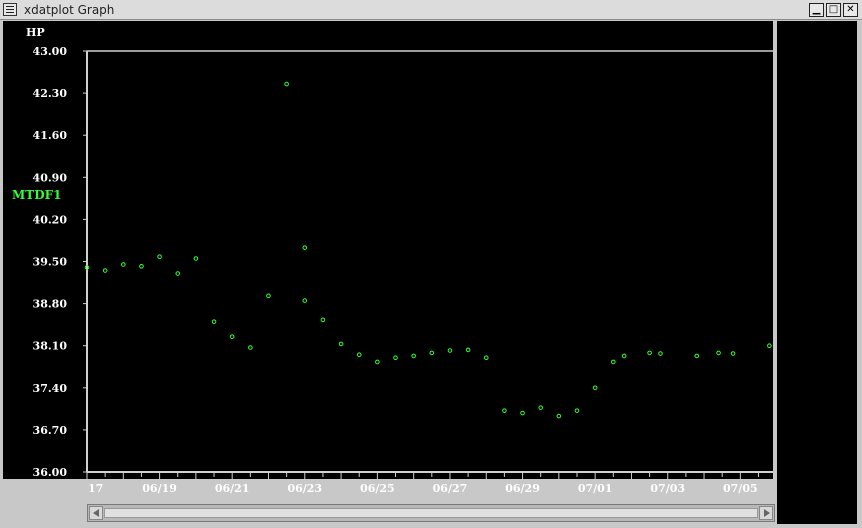 The height and width of the screenshot is (528, 862). What do you see at coordinates (304, 488) in the screenshot?
I see `x-tick-label: 06/23` at bounding box center [304, 488].